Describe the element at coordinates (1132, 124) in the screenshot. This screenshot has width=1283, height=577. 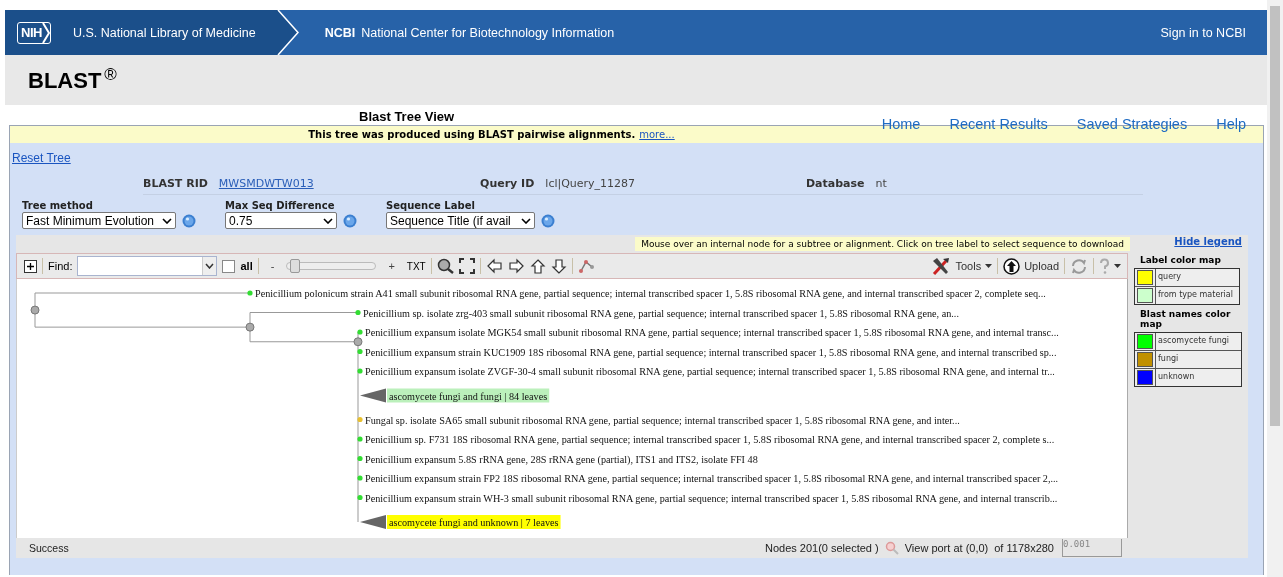
I see `nav-link: Saved Strategies` at that location.